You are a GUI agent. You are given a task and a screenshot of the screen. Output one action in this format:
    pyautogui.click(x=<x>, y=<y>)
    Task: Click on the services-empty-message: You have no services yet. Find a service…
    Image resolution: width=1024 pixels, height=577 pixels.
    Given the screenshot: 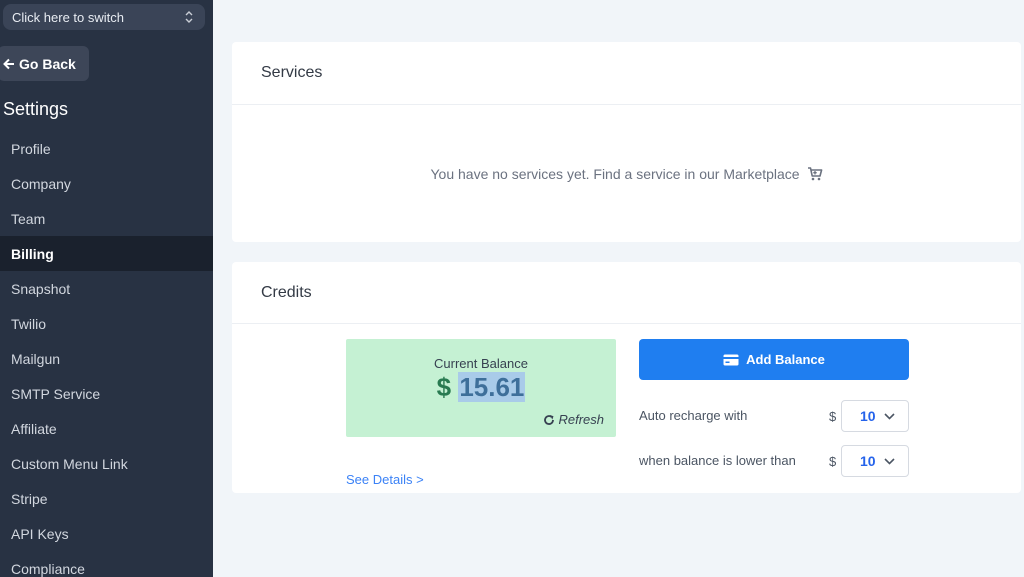 What is the action you would take?
    pyautogui.click(x=626, y=174)
    